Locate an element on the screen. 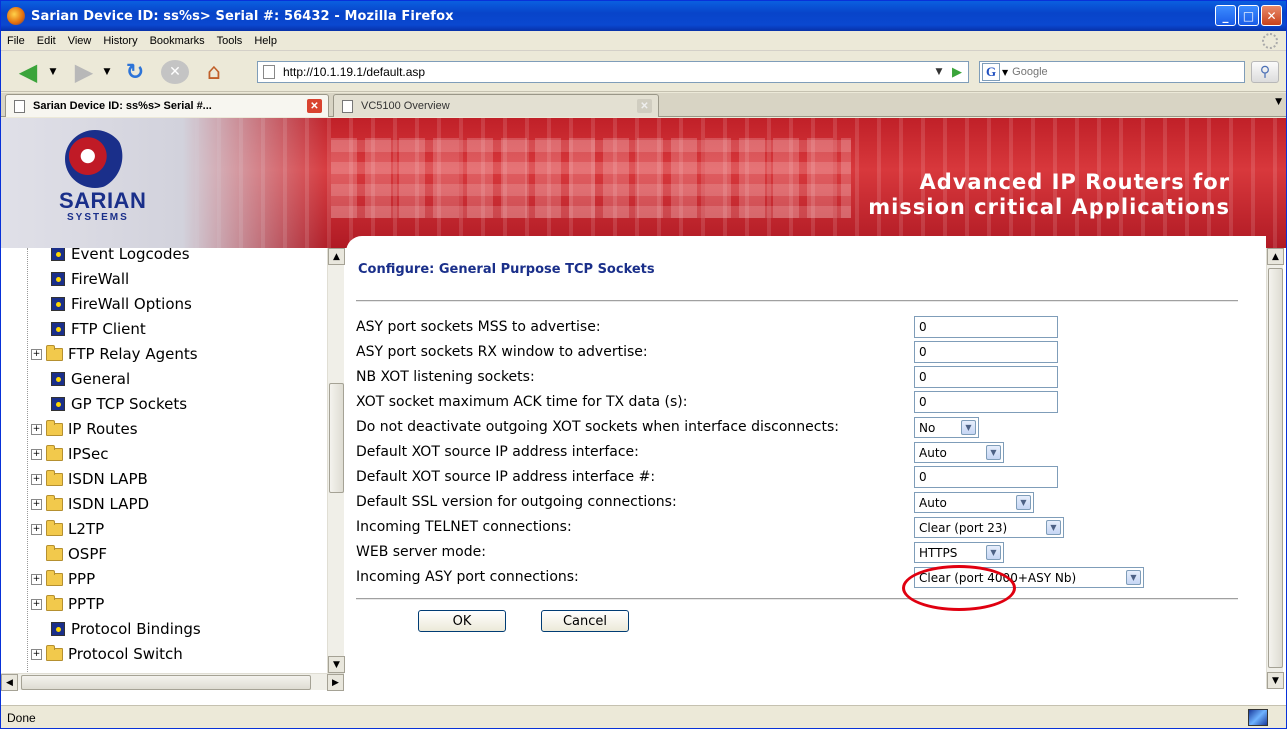 This screenshot has height=729, width=1287. forward-arrow-icon: ▶ is located at coordinates (84, 72).